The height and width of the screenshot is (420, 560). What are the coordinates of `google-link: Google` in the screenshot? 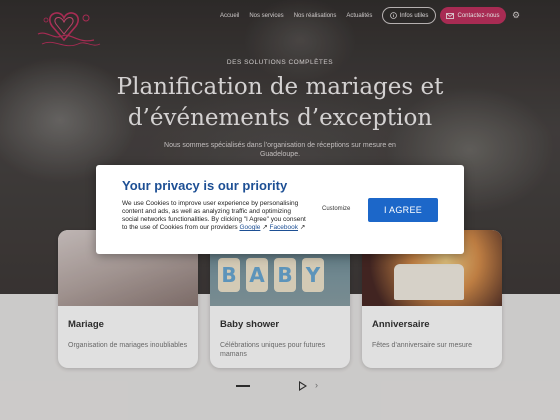 It's located at (249, 227).